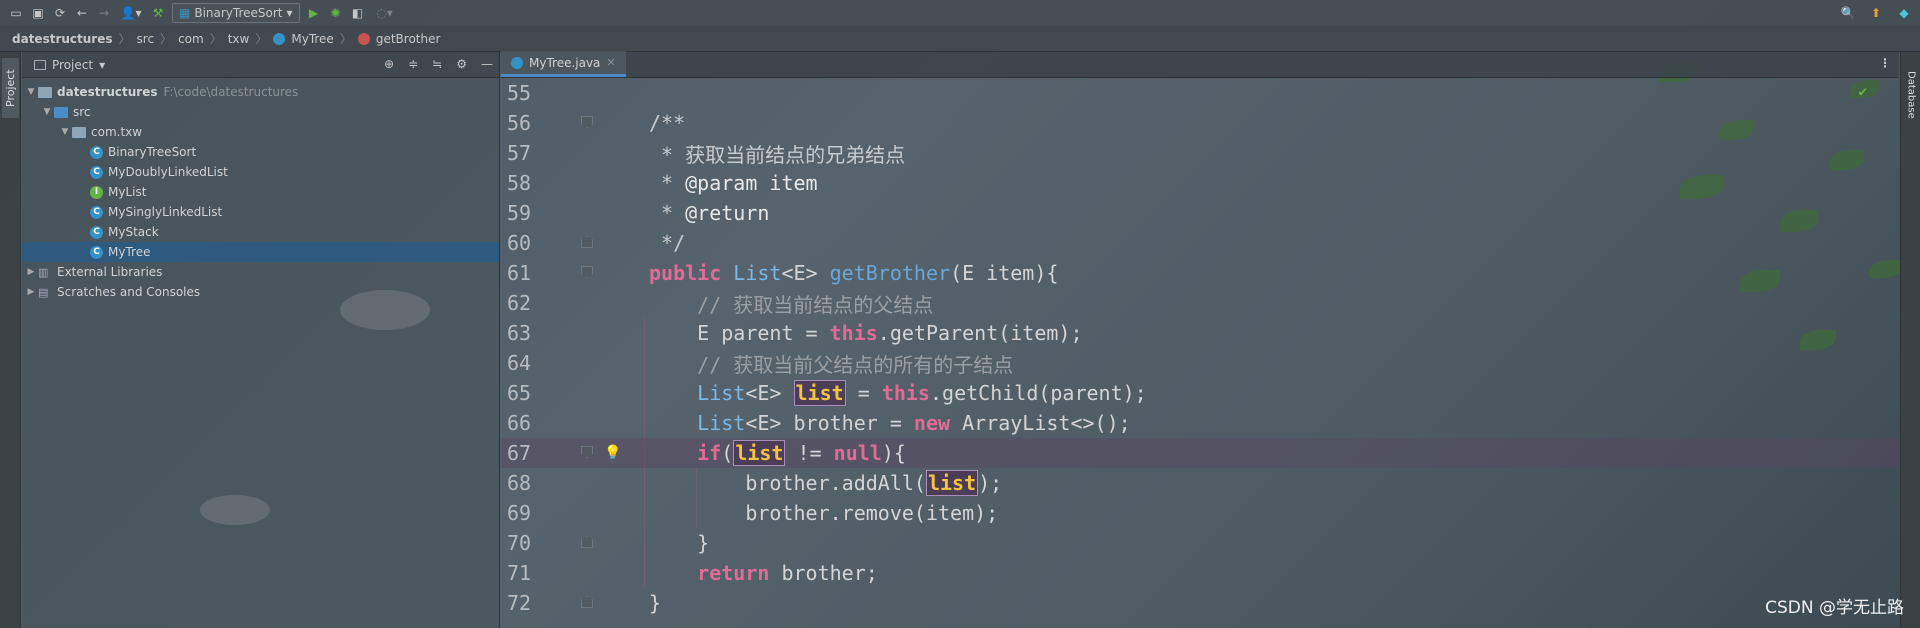 The width and height of the screenshot is (1920, 628). Describe the element at coordinates (165, 212) in the screenshot. I see `tree-item-label: MySinglyLinkedList` at that location.